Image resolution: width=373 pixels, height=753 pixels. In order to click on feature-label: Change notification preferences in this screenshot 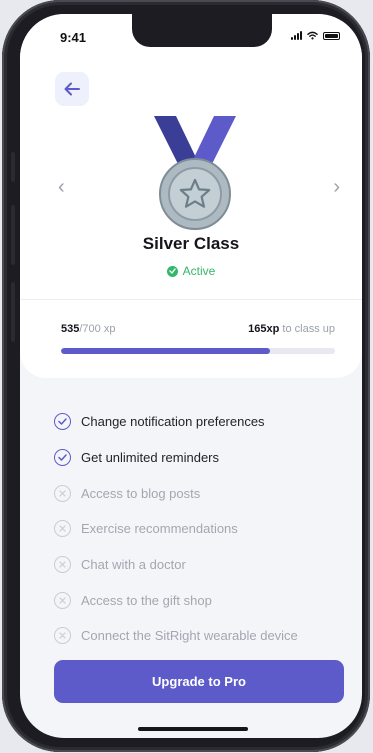, I will do `click(173, 422)`.